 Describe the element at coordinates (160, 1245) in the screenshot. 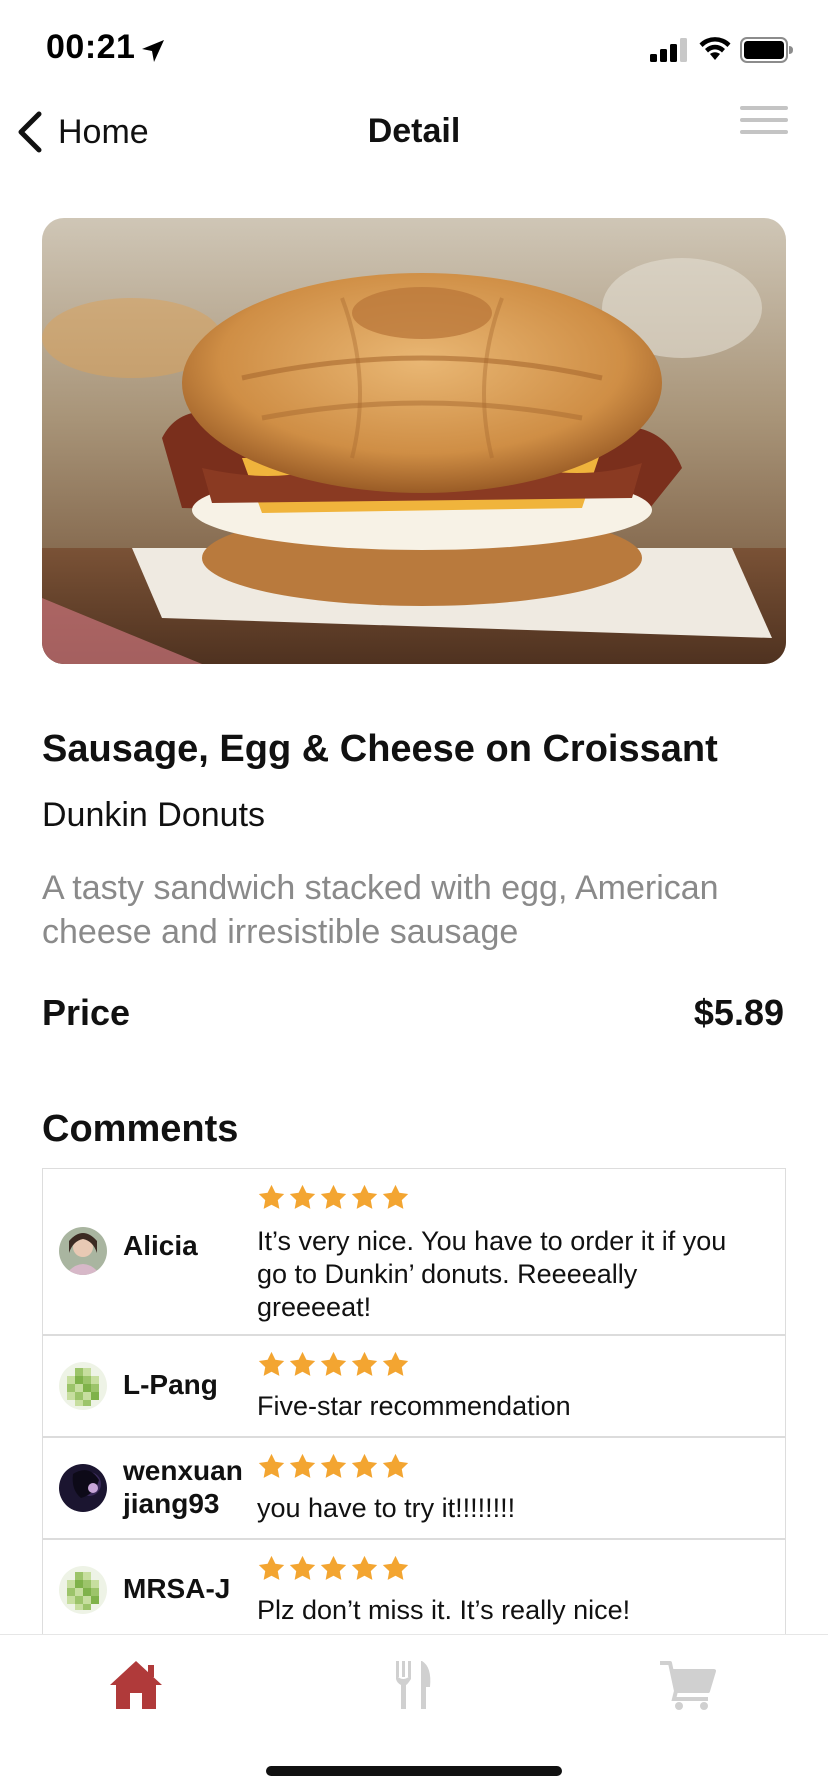

I see `comment-username: Alicia` at that location.